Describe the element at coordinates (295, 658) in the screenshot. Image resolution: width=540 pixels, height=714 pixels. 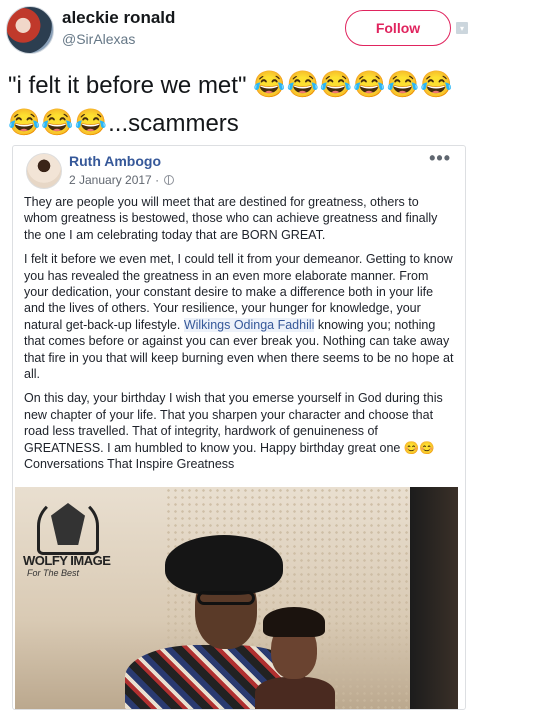
I see `photo-person-woman` at that location.